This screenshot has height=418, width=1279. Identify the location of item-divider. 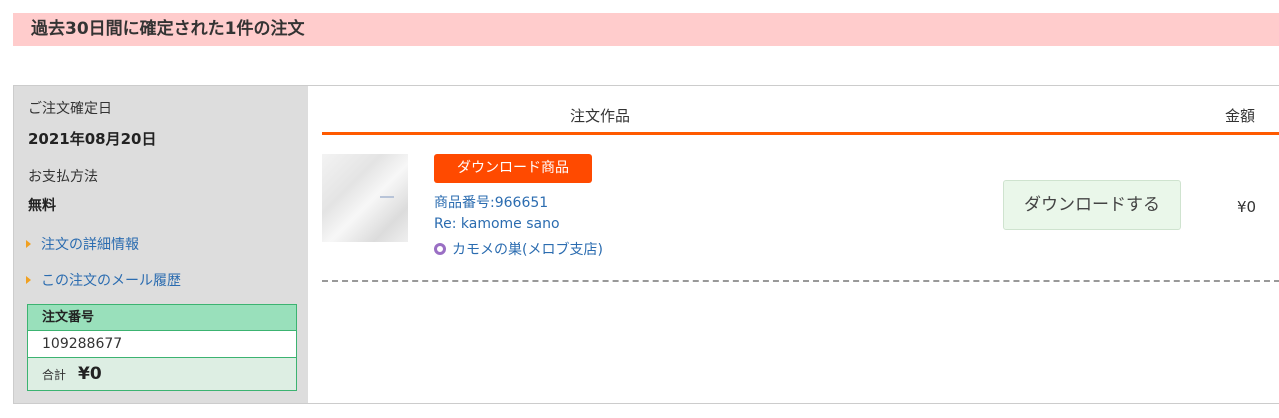
(800, 281).